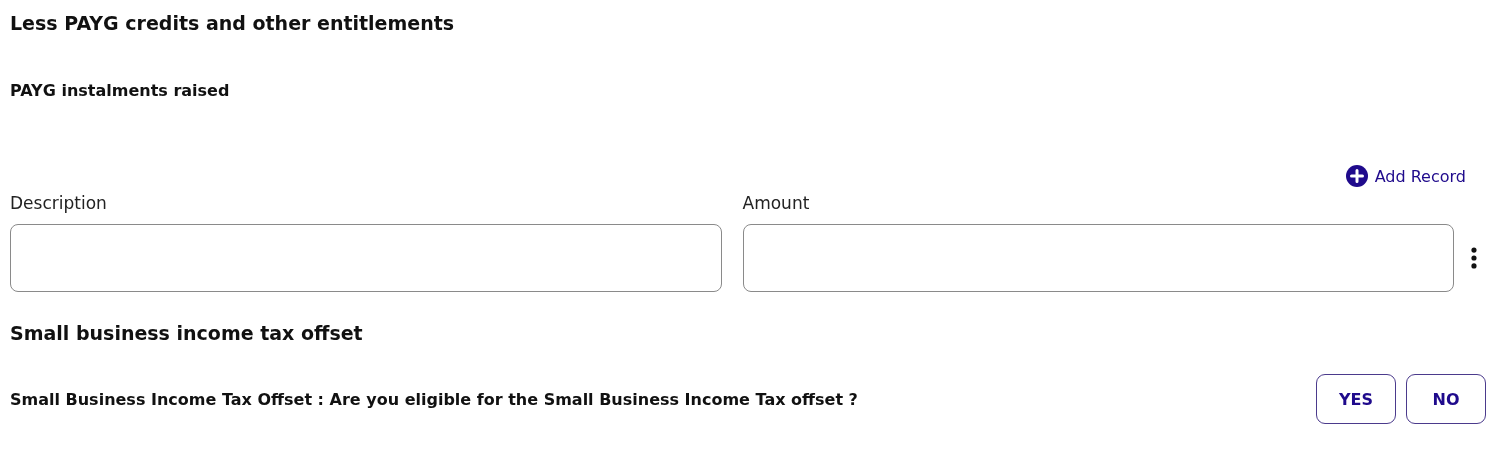  What do you see at coordinates (776, 203) in the screenshot?
I see `field-label: Amount` at bounding box center [776, 203].